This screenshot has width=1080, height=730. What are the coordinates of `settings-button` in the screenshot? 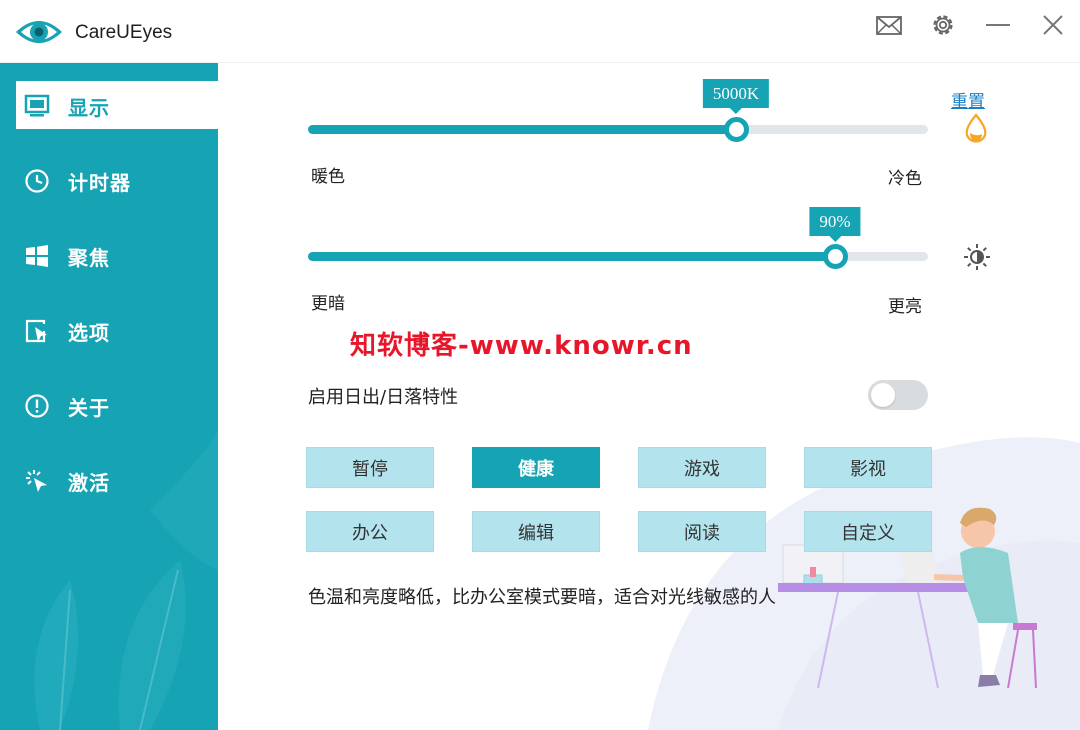 It's located at (943, 25).